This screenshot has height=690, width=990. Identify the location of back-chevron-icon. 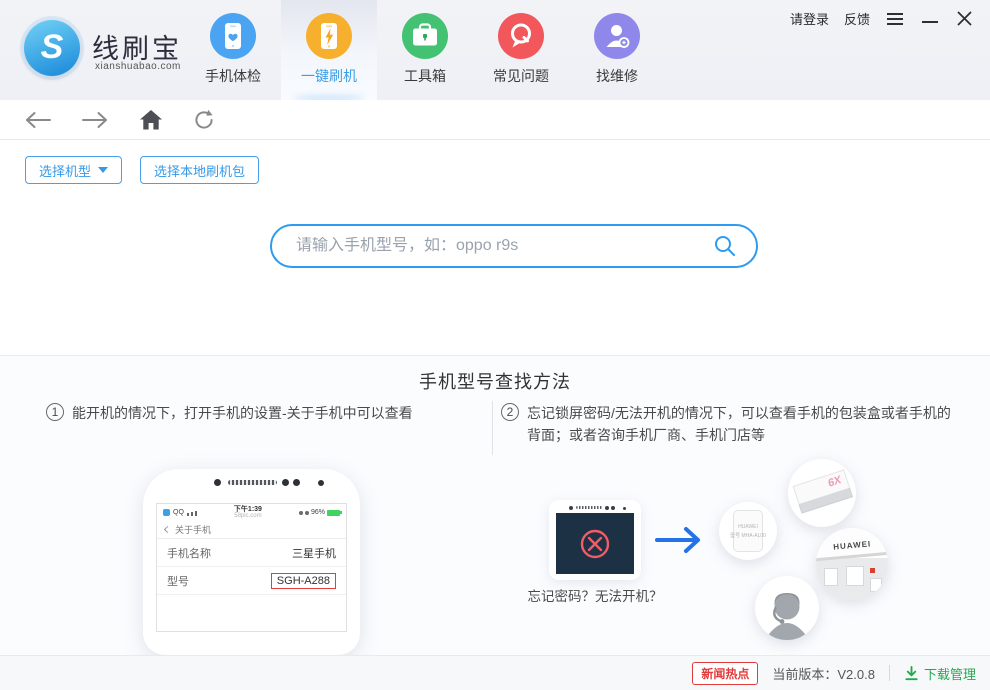
(167, 529).